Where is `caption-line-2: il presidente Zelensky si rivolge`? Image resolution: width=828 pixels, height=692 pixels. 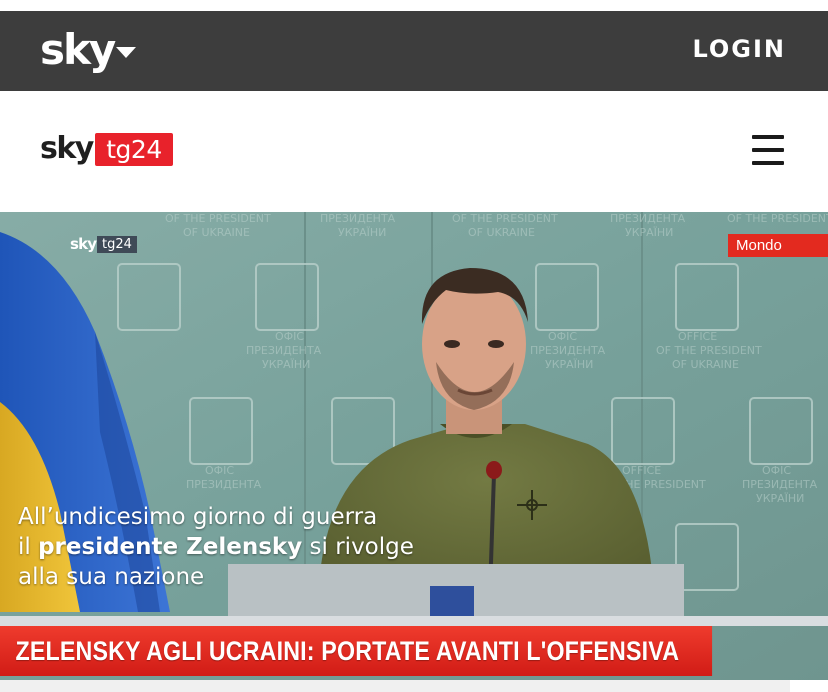
caption-line-2: il presidente Zelensky si rivolge is located at coordinates (238, 547).